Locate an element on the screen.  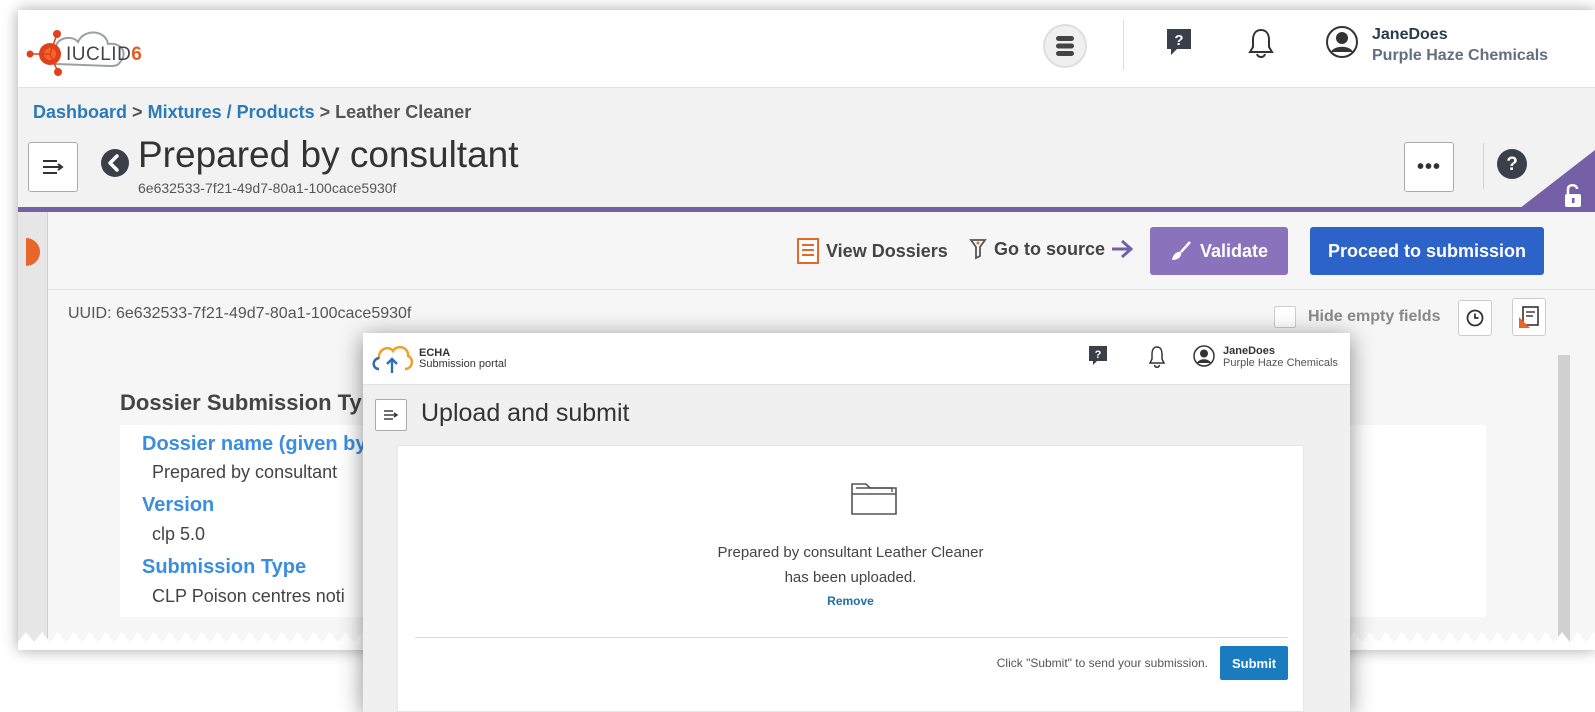
hide-empty-fields-label: Hide empty fields is located at coordinates (1374, 317).